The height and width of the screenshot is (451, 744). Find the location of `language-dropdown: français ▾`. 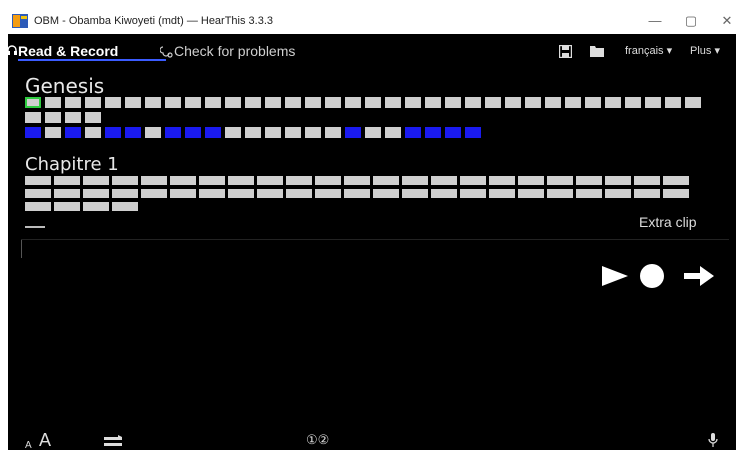

language-dropdown: français ▾ is located at coordinates (648, 50).